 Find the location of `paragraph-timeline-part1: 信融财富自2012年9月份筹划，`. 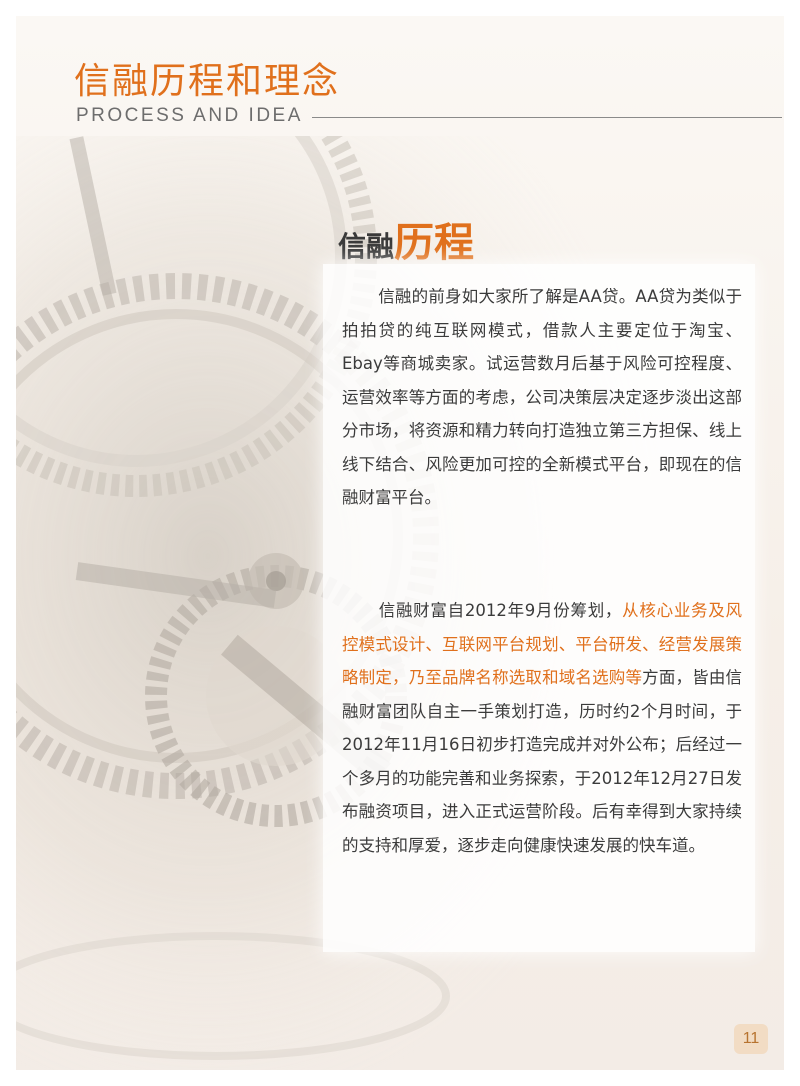

paragraph-timeline-part1: 信融财富自2012年9月份筹划， is located at coordinates (500, 610).